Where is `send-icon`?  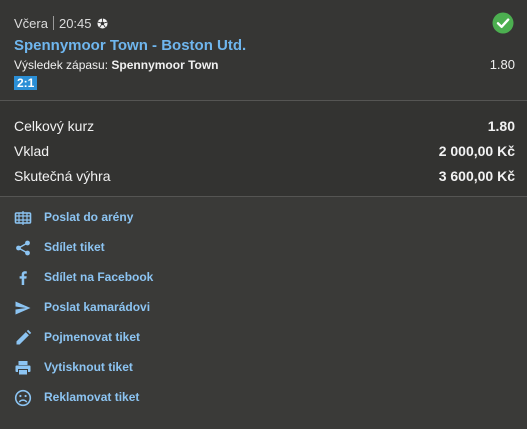
send-icon is located at coordinates (23, 308).